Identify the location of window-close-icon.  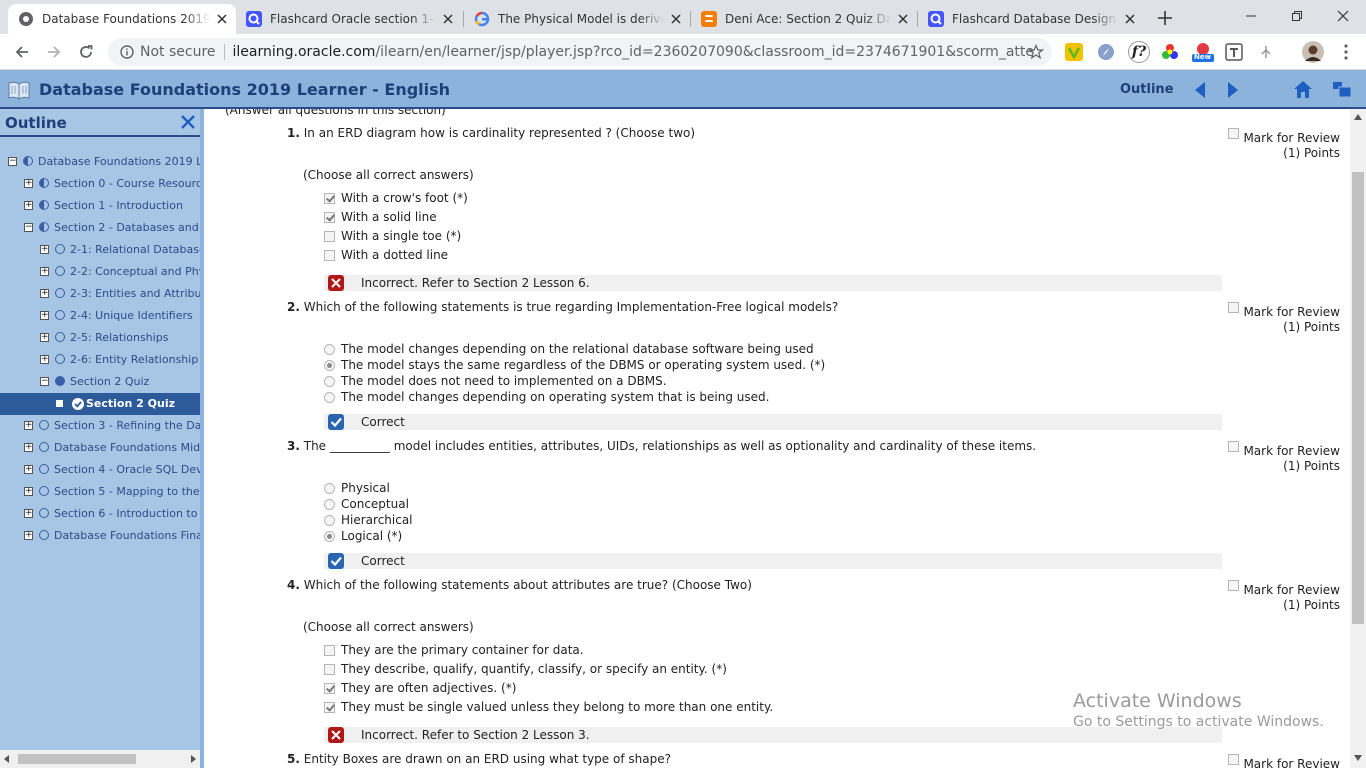
(1343, 16).